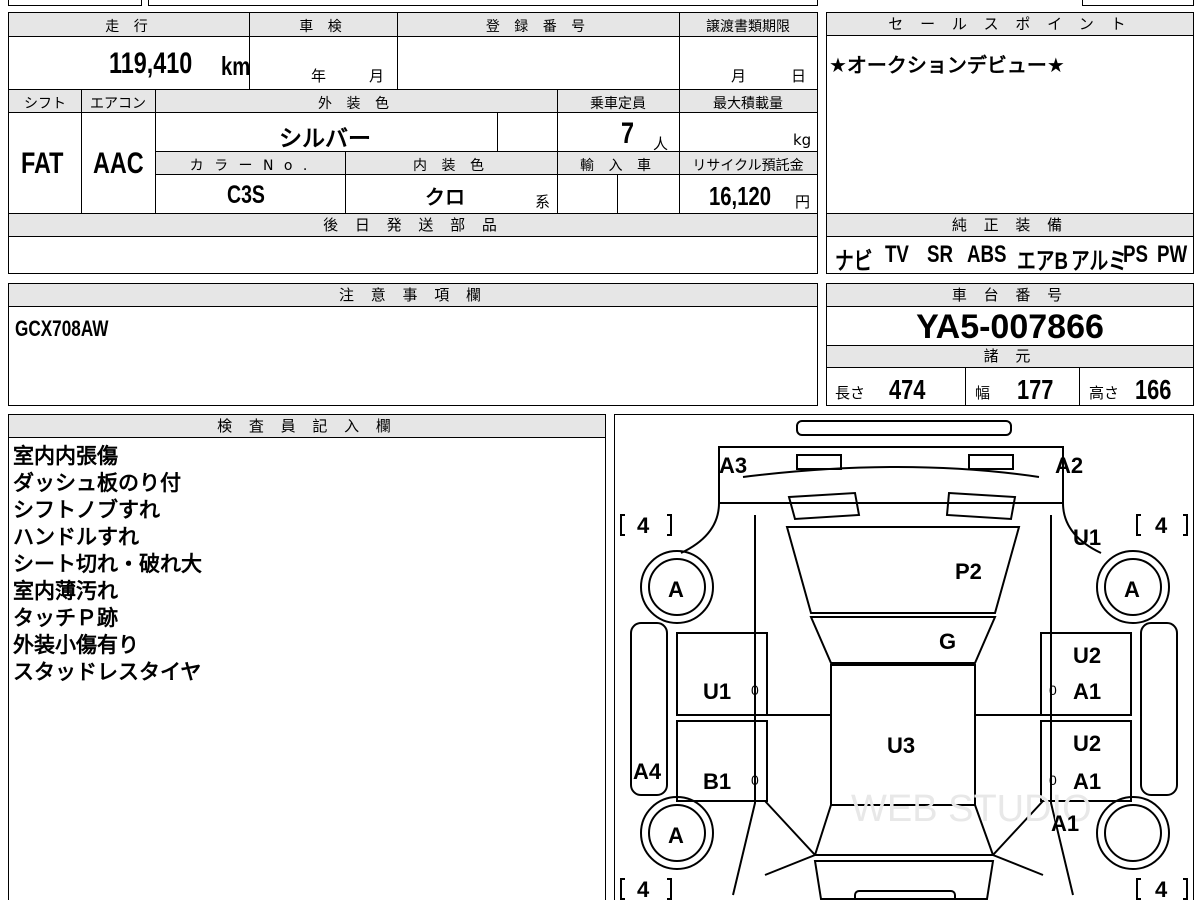 Image resolution: width=1200 pixels, height=900 pixels. I want to click on equipment-section: 純 正 装 備 ナビ TV SR ABS エアB アルミ PS PW, so click(1010, 244).